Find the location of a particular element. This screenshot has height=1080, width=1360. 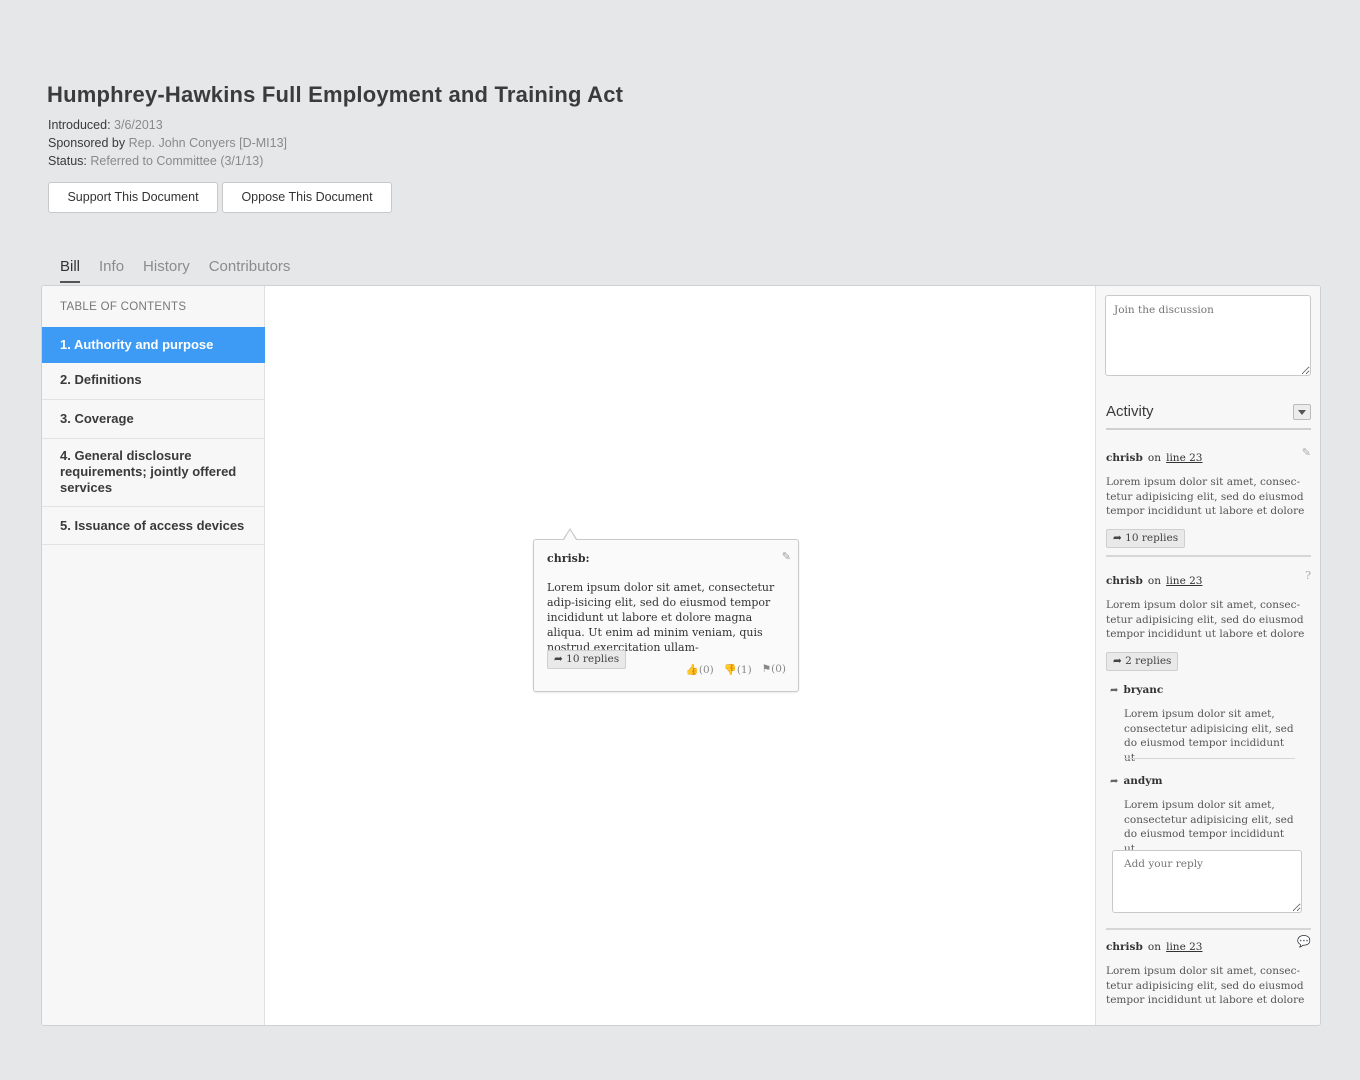

join-discussion-input is located at coordinates (1208, 335).